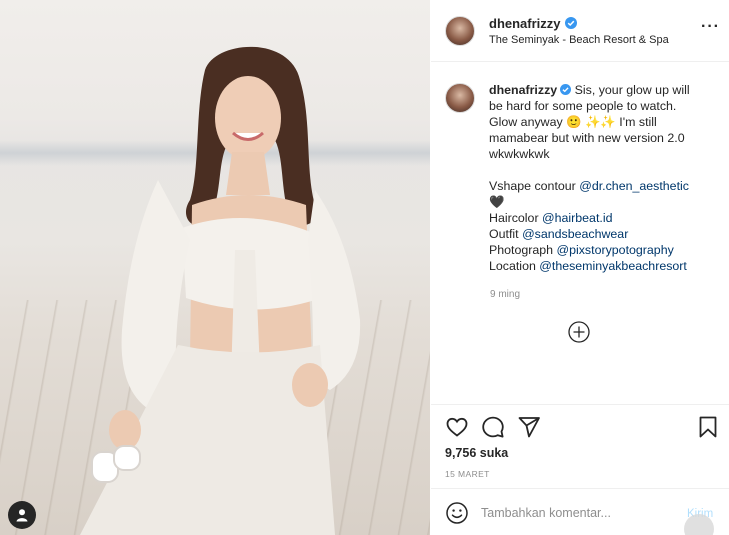 This screenshot has width=729, height=535. Describe the element at coordinates (505, 294) in the screenshot. I see `caption-timestamp: 9 ming` at that location.